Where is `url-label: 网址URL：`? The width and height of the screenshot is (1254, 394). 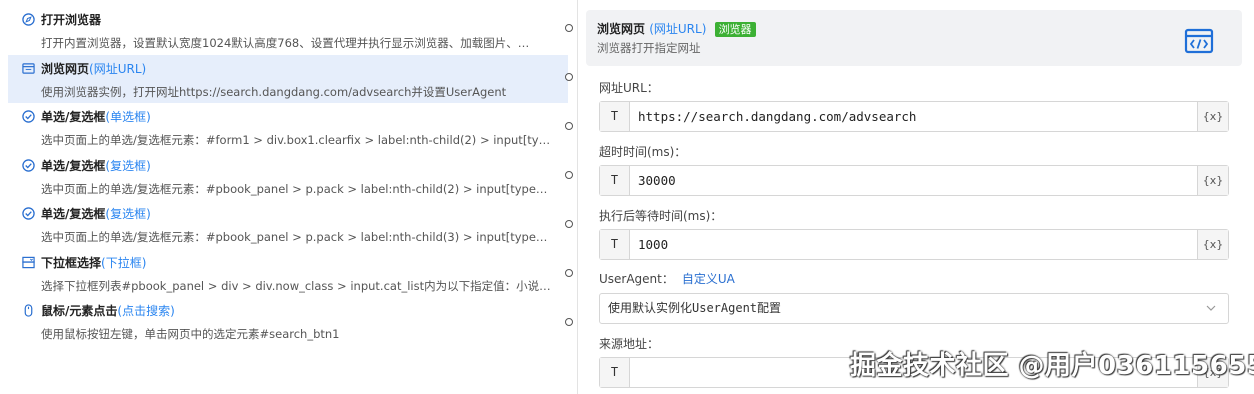 url-label: 网址URL： is located at coordinates (629, 88).